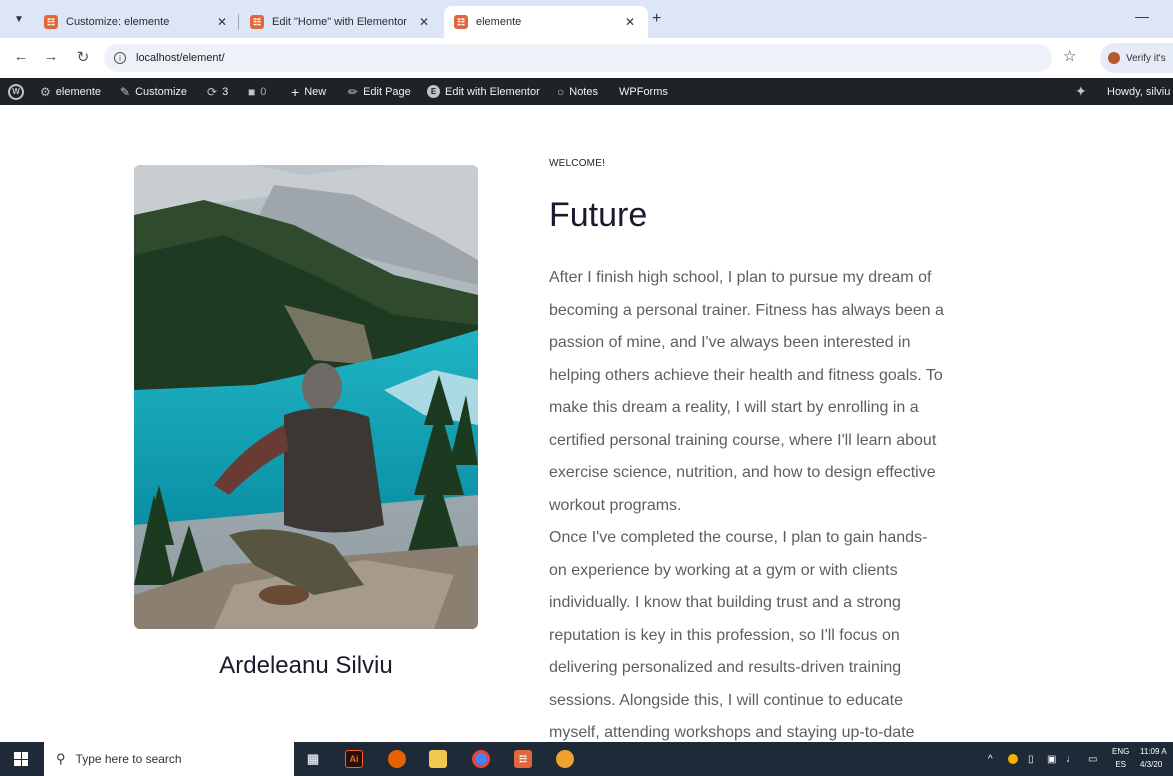 The image size is (1173, 776). I want to click on clock-date: 4/3/20, so click(1151, 764).